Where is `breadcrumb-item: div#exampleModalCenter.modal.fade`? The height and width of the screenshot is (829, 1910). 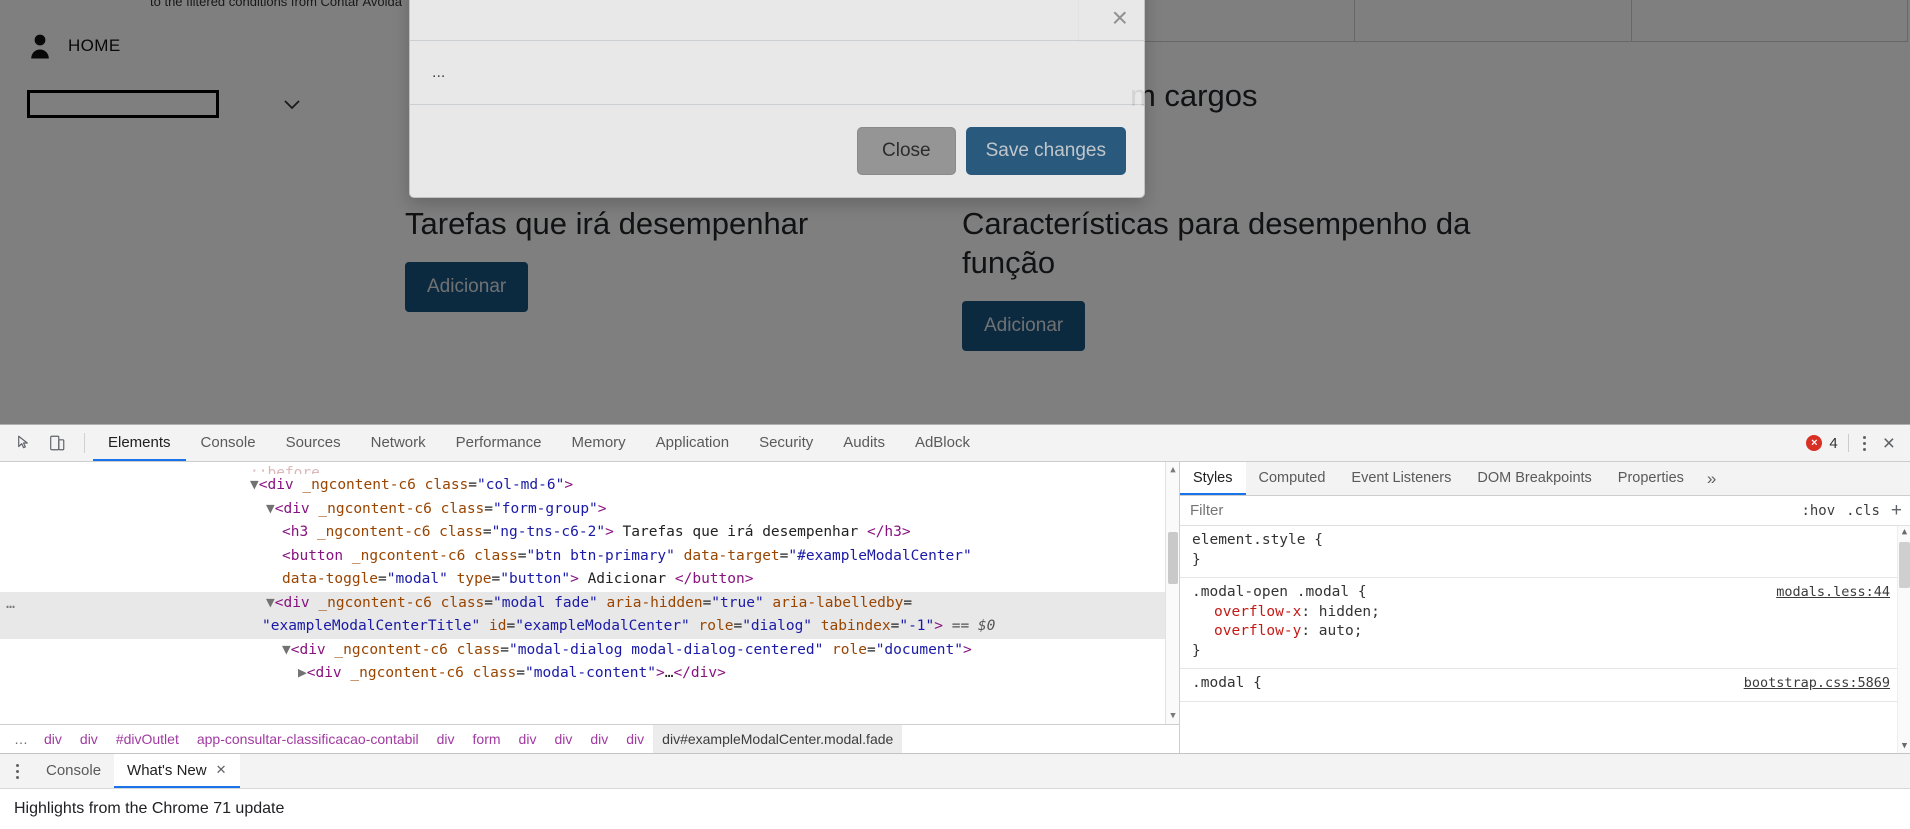
breadcrumb-item: div#exampleModalCenter.modal.fade is located at coordinates (778, 739).